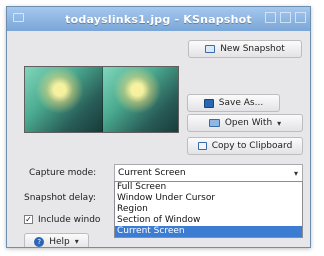 The height and width of the screenshot is (256, 324). What do you see at coordinates (208, 231) in the screenshot?
I see `dropdown-option-current-screen: Current Screen` at bounding box center [208, 231].